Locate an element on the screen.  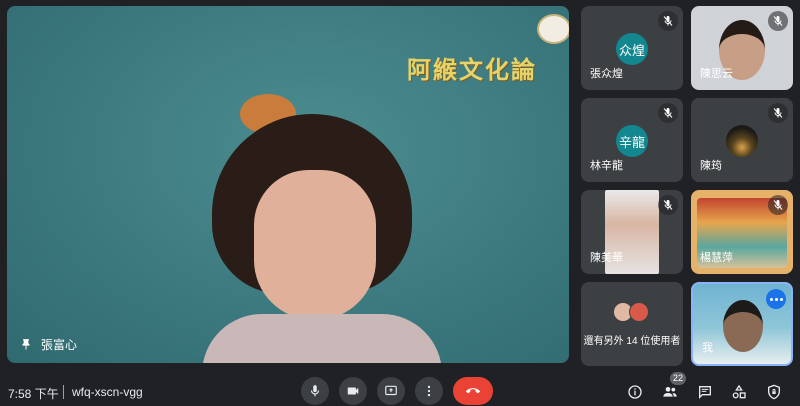
chat-icon is located at coordinates (705, 392).